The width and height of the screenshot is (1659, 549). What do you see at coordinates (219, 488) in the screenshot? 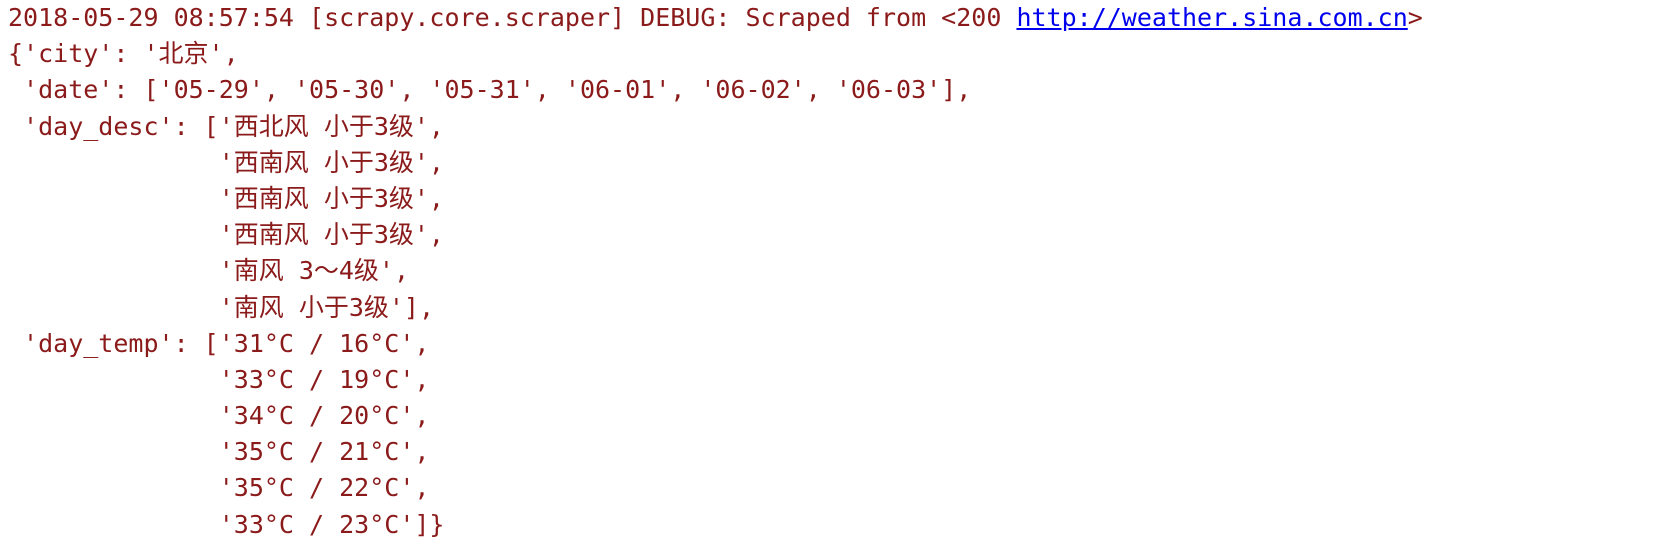
I see `log-line-day-temp: '35°C / 22°C',` at bounding box center [219, 488].